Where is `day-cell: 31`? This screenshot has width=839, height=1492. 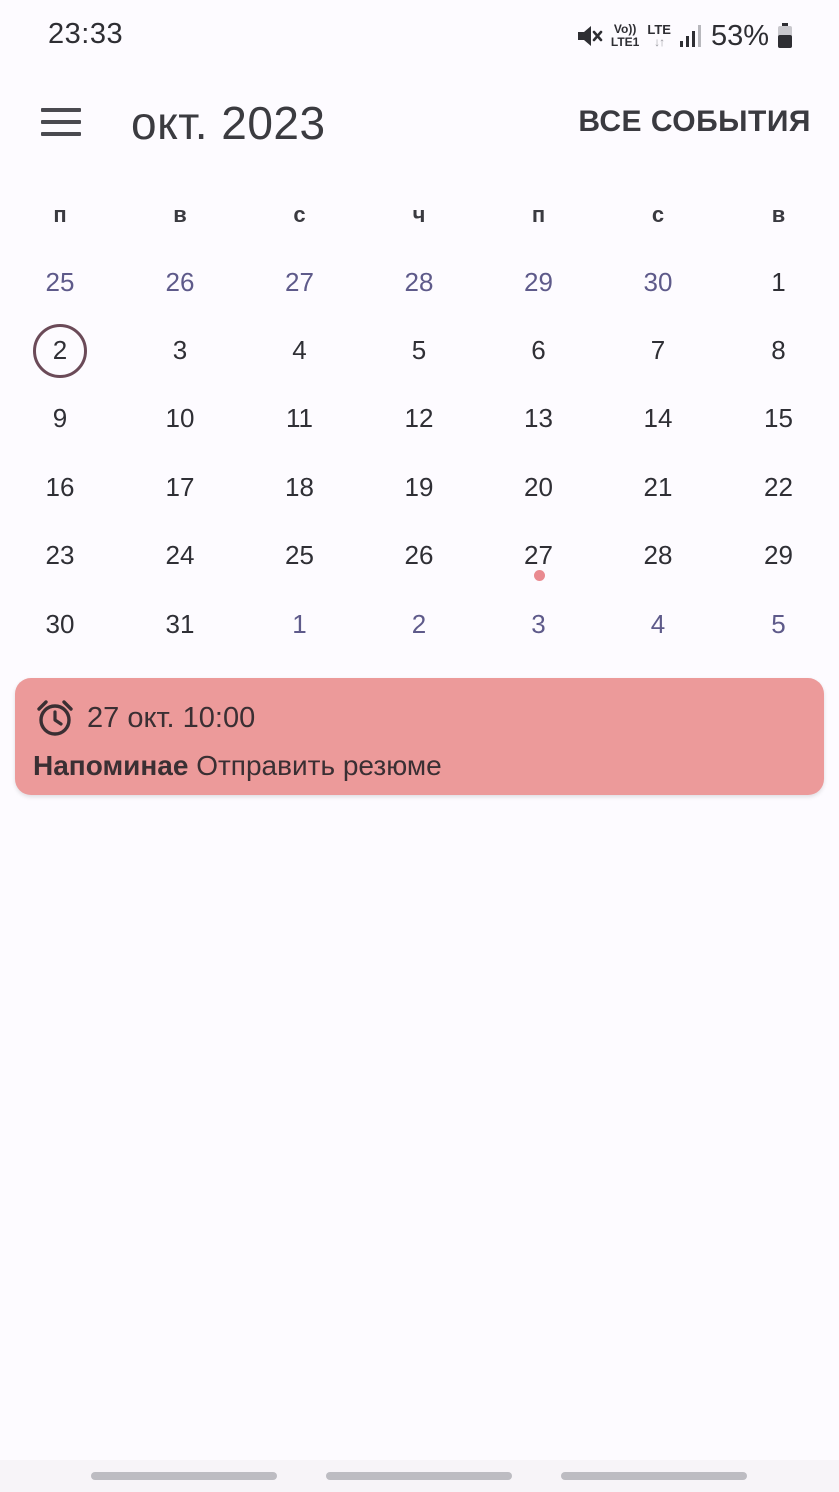 day-cell: 31 is located at coordinates (180, 624).